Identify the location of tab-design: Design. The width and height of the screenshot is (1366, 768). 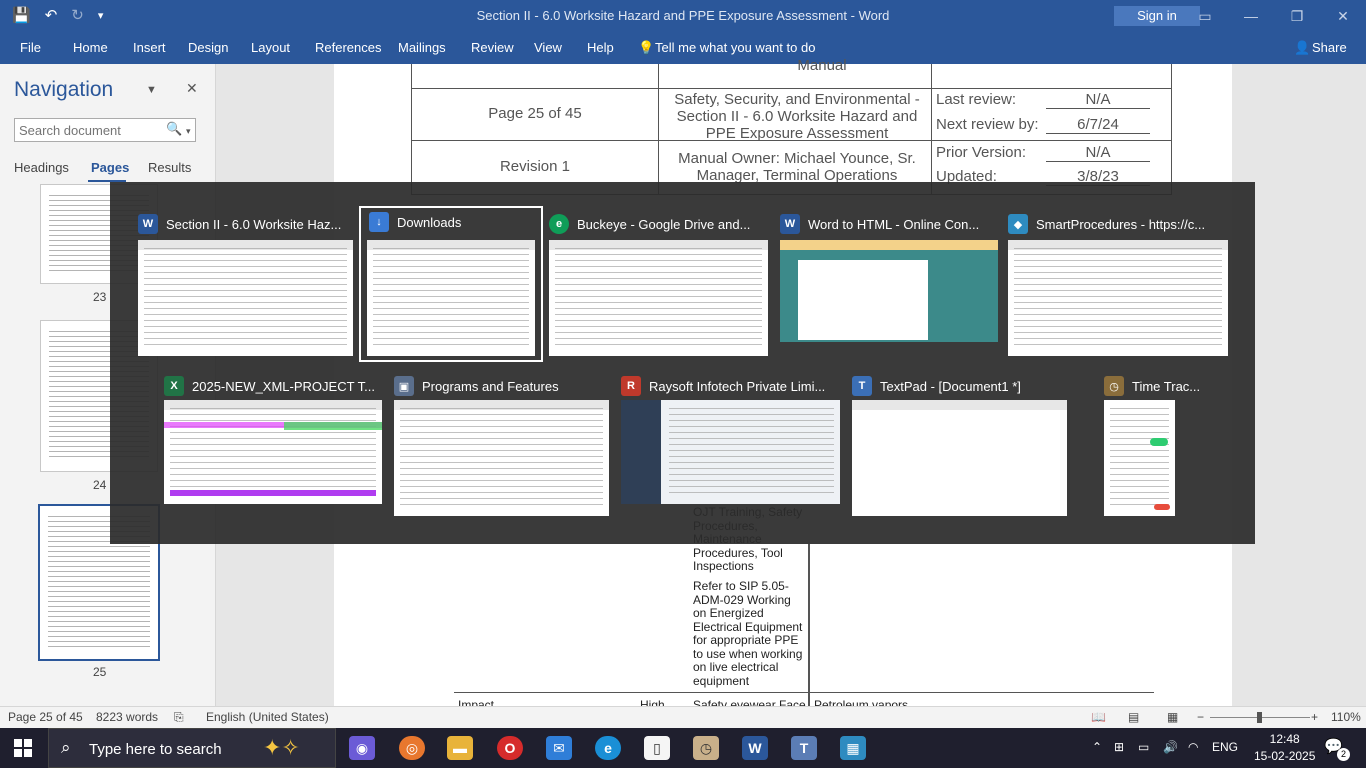
(208, 47).